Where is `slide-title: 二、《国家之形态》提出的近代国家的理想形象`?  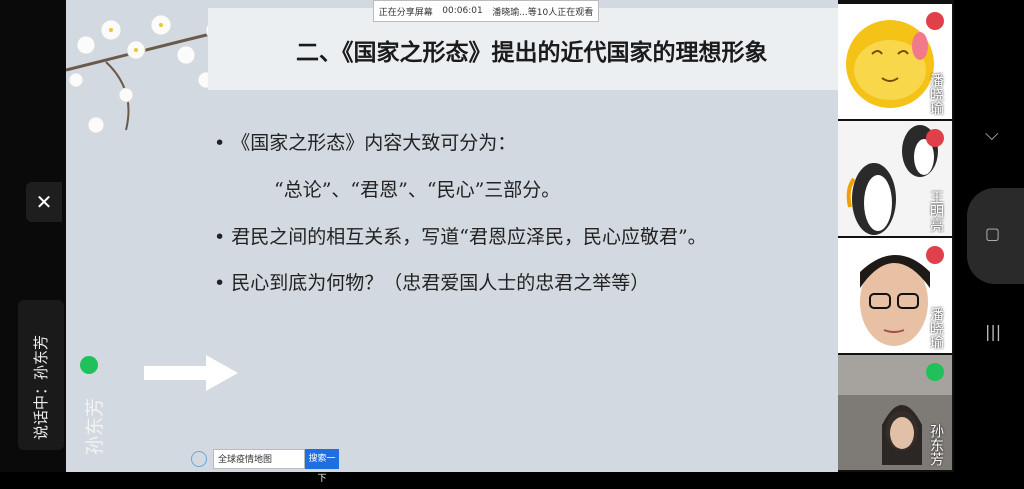 slide-title: 二、《国家之形态》提出的近代国家的理想形象 is located at coordinates (532, 53).